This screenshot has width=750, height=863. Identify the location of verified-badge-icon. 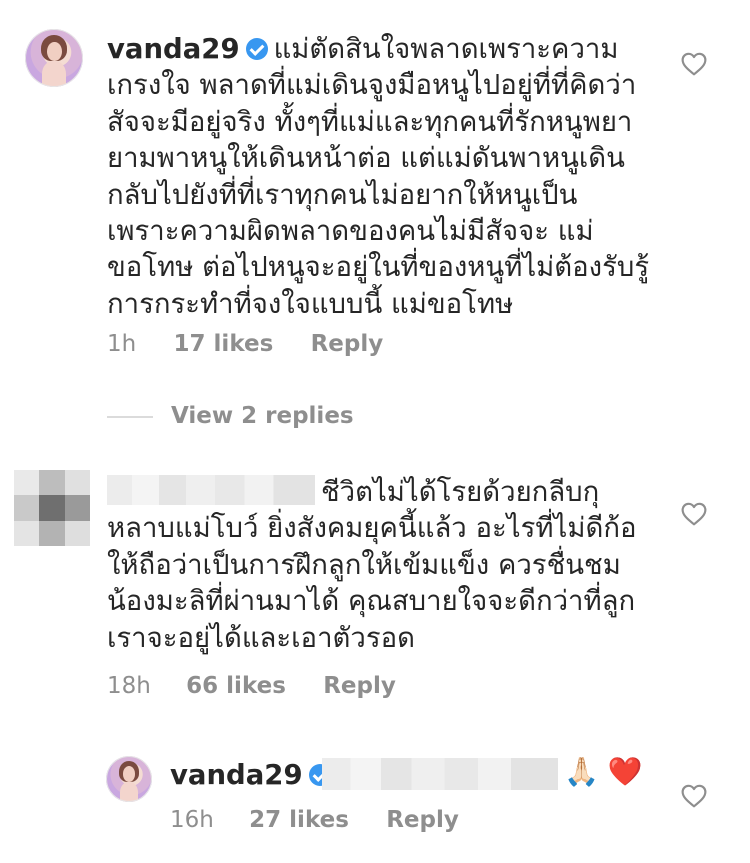
(256, 49).